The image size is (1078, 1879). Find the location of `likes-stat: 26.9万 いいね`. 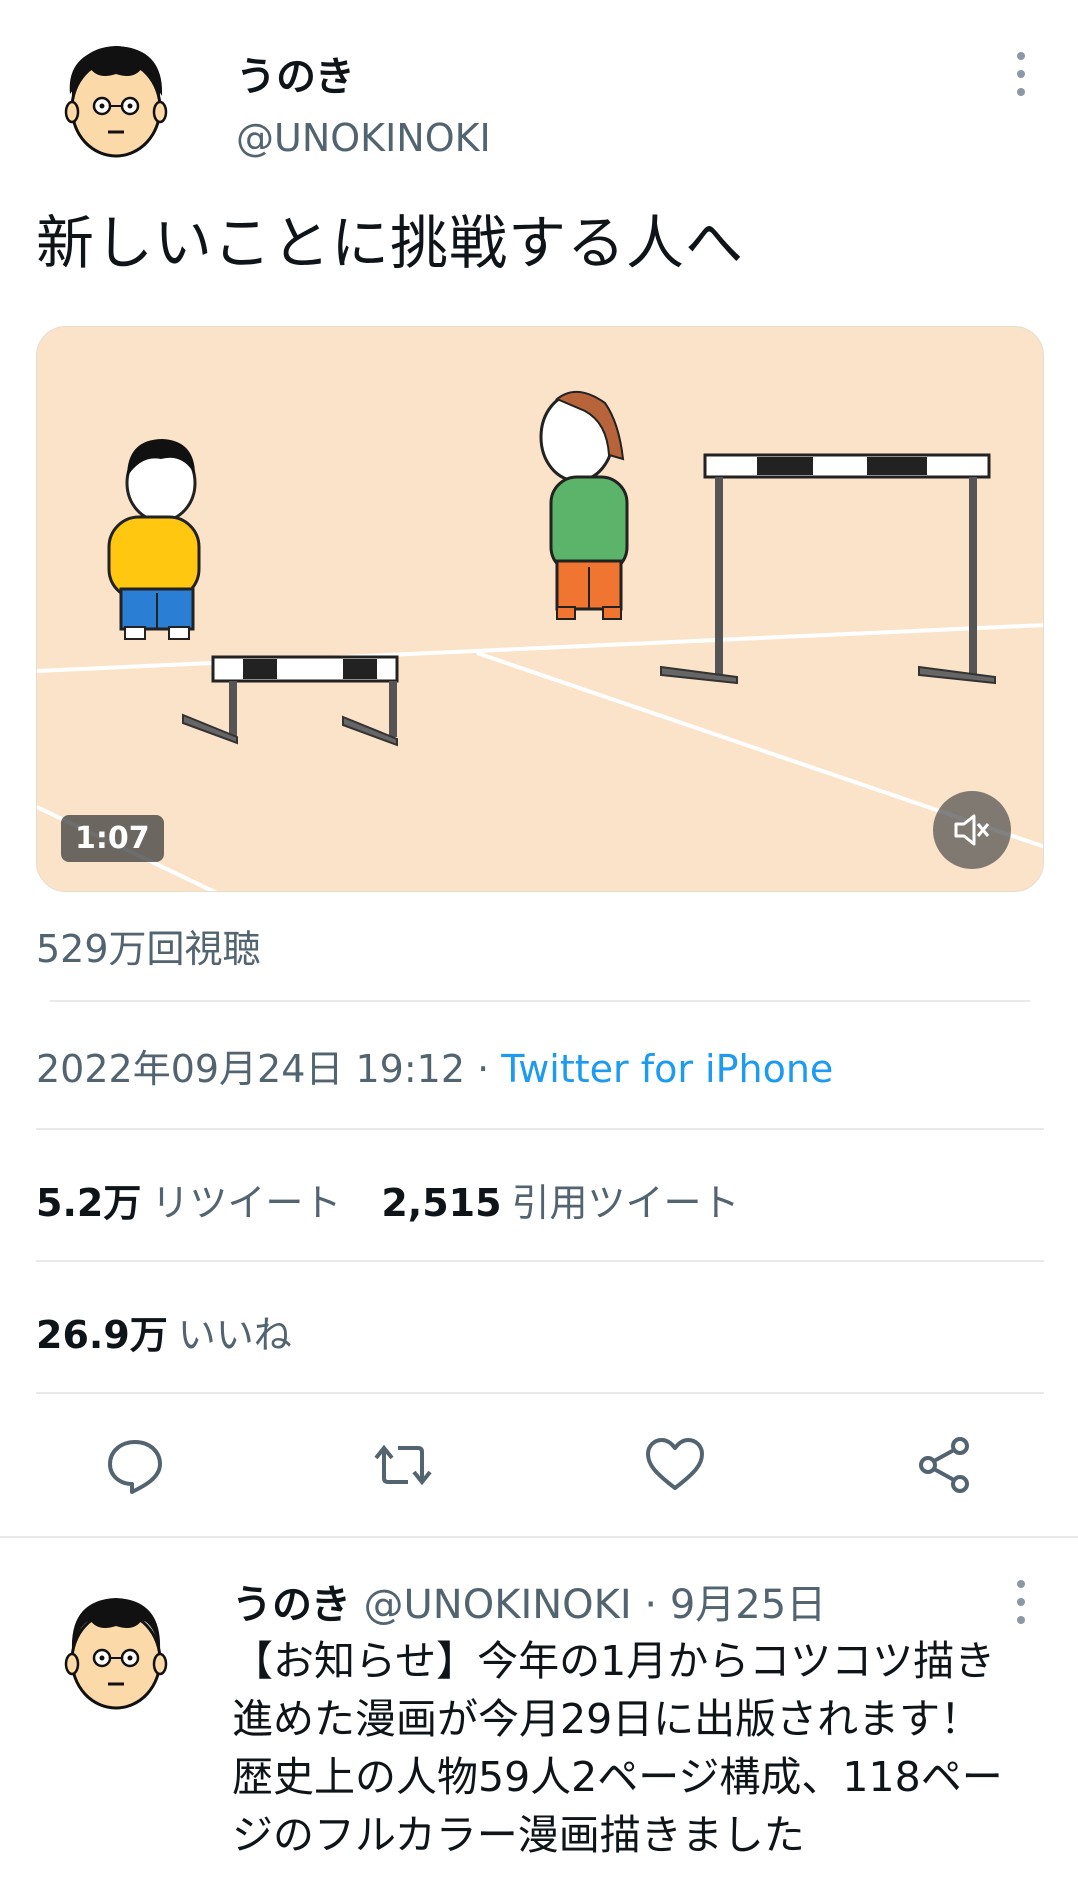

likes-stat: 26.9万 いいね is located at coordinates (164, 1331).